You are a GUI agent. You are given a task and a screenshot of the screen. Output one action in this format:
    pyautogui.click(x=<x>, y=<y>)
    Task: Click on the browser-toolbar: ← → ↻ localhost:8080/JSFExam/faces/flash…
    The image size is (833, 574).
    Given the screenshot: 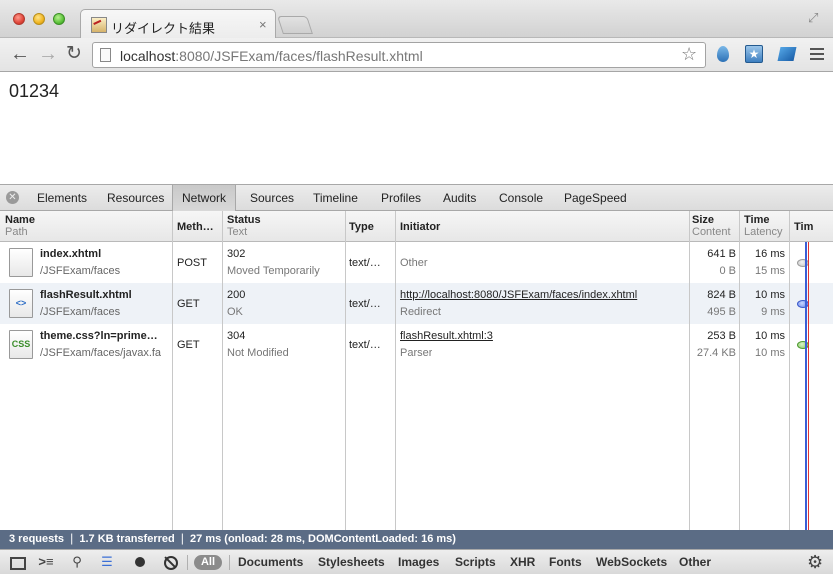 What is the action you would take?
    pyautogui.click(x=416, y=55)
    